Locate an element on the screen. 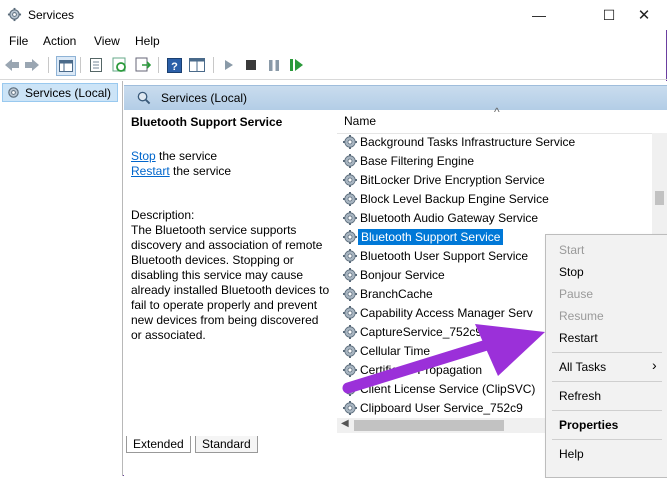 This screenshot has width=667, height=478. scroll-thumb is located at coordinates (429, 425).